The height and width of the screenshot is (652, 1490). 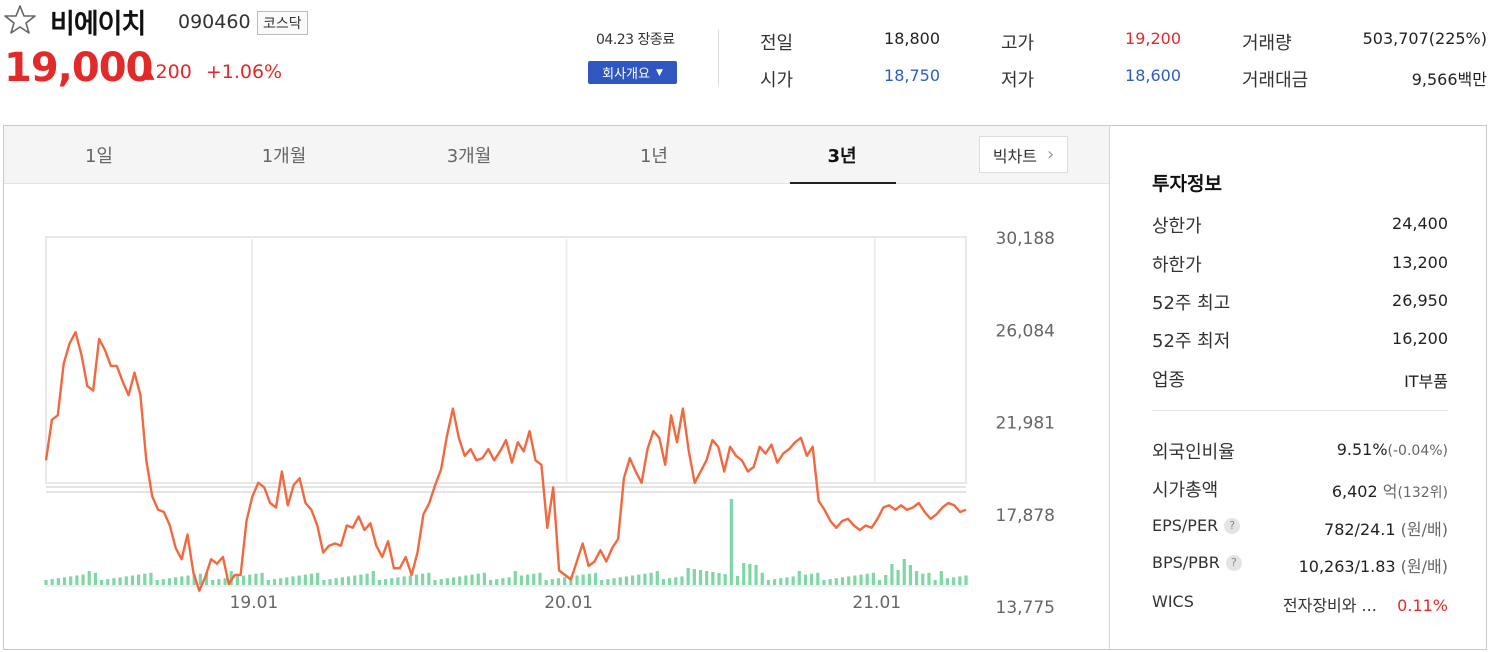 I want to click on sector-value: IT부품, so click(x=1426, y=380).